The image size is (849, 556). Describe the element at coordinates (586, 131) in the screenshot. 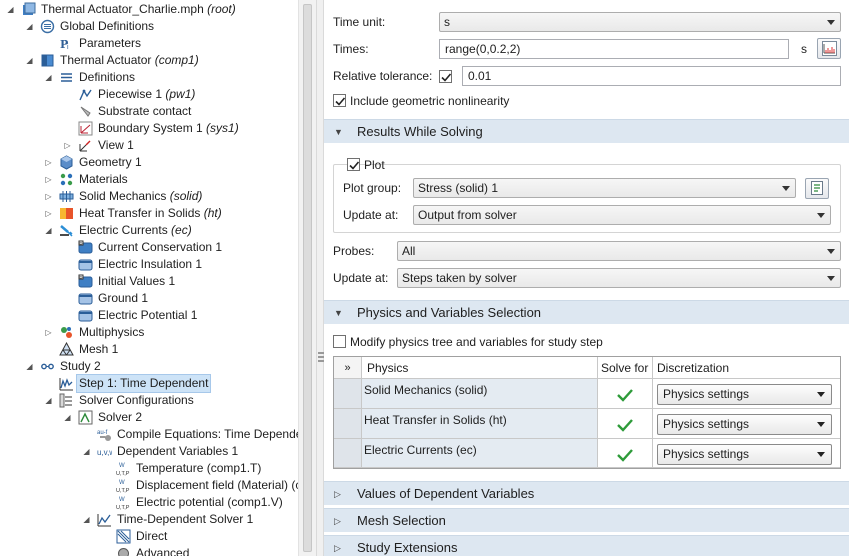

I see `section-results-while-solving: ▼ Results While Solving` at that location.